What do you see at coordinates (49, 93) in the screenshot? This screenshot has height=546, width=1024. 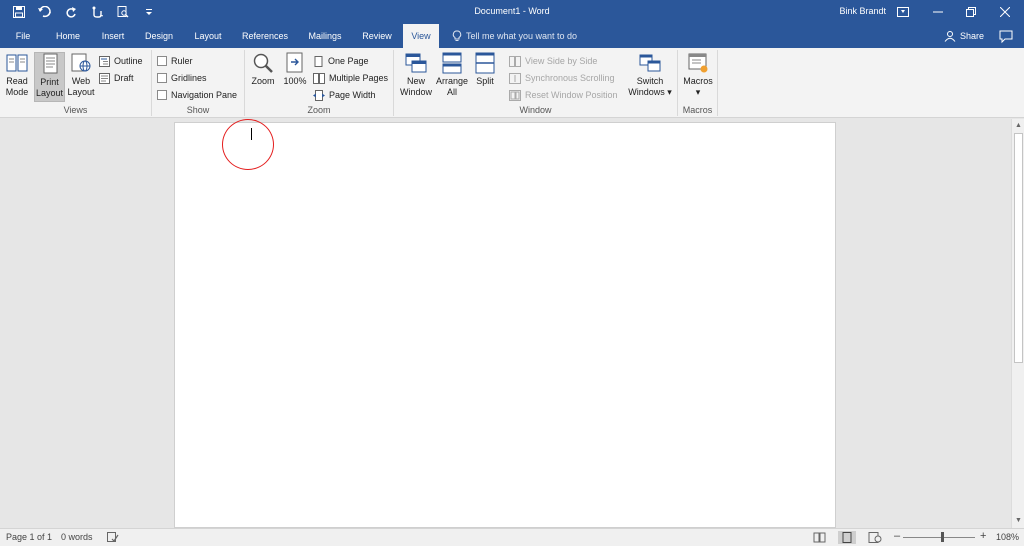 I see `print-layout-label-2: Layout` at bounding box center [49, 93].